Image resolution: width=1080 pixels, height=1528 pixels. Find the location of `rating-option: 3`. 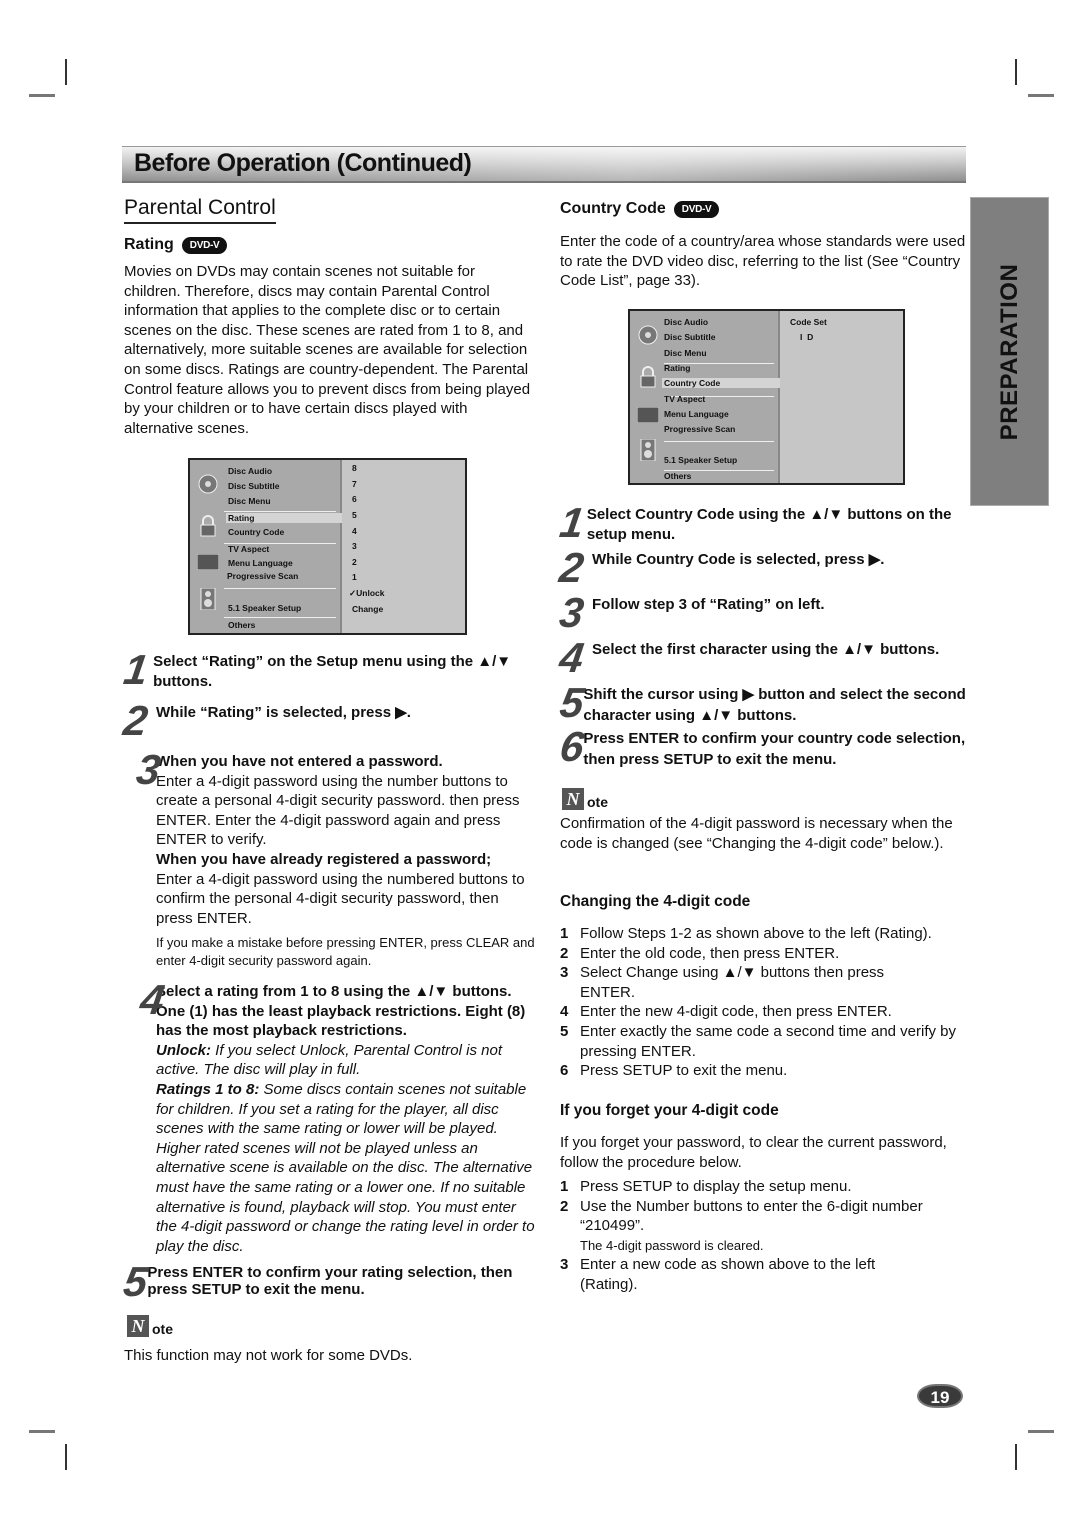

rating-option: 3 is located at coordinates (354, 546).